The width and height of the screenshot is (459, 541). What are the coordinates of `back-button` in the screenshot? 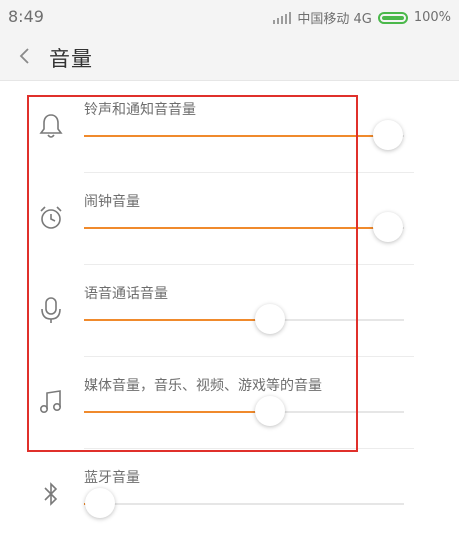 It's located at (25, 56).